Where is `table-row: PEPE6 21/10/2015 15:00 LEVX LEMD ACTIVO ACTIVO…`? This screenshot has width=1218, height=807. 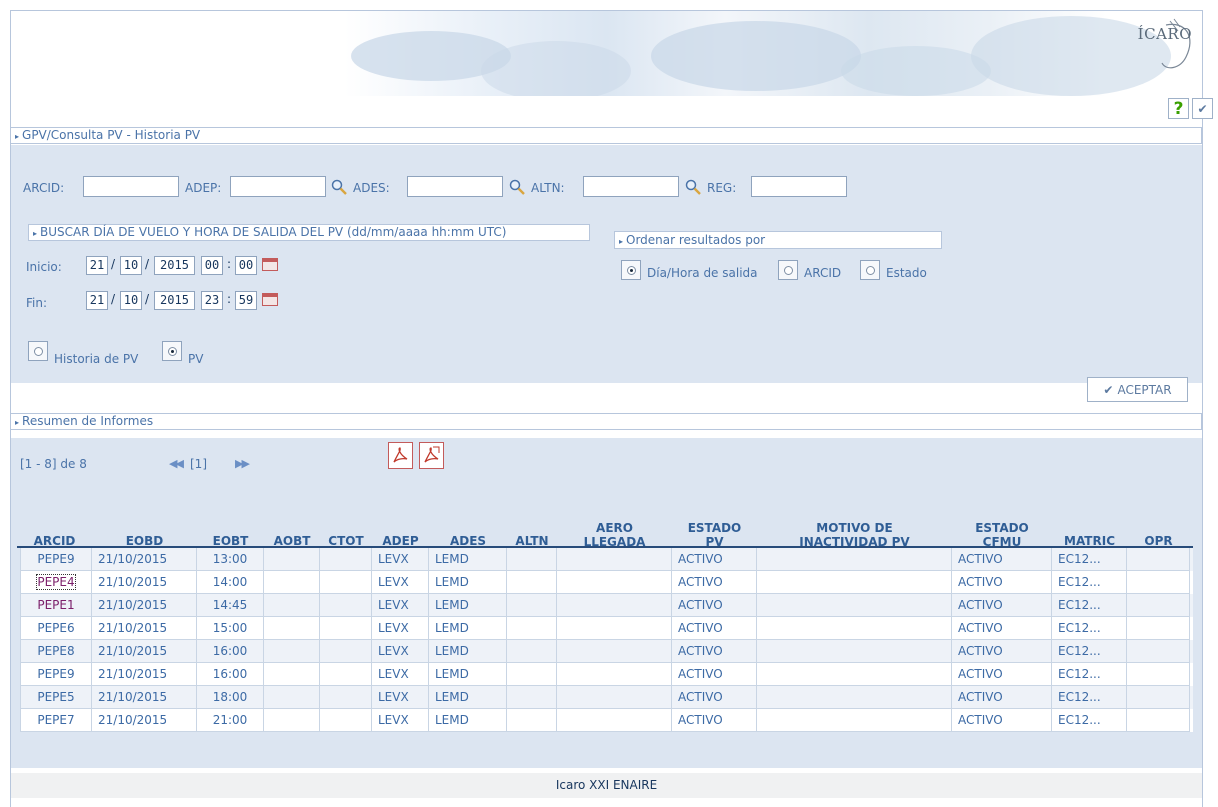
table-row: PEPE6 21/10/2015 15:00 LEVX LEMD ACTIVO ACTIVO… is located at coordinates (606, 628).